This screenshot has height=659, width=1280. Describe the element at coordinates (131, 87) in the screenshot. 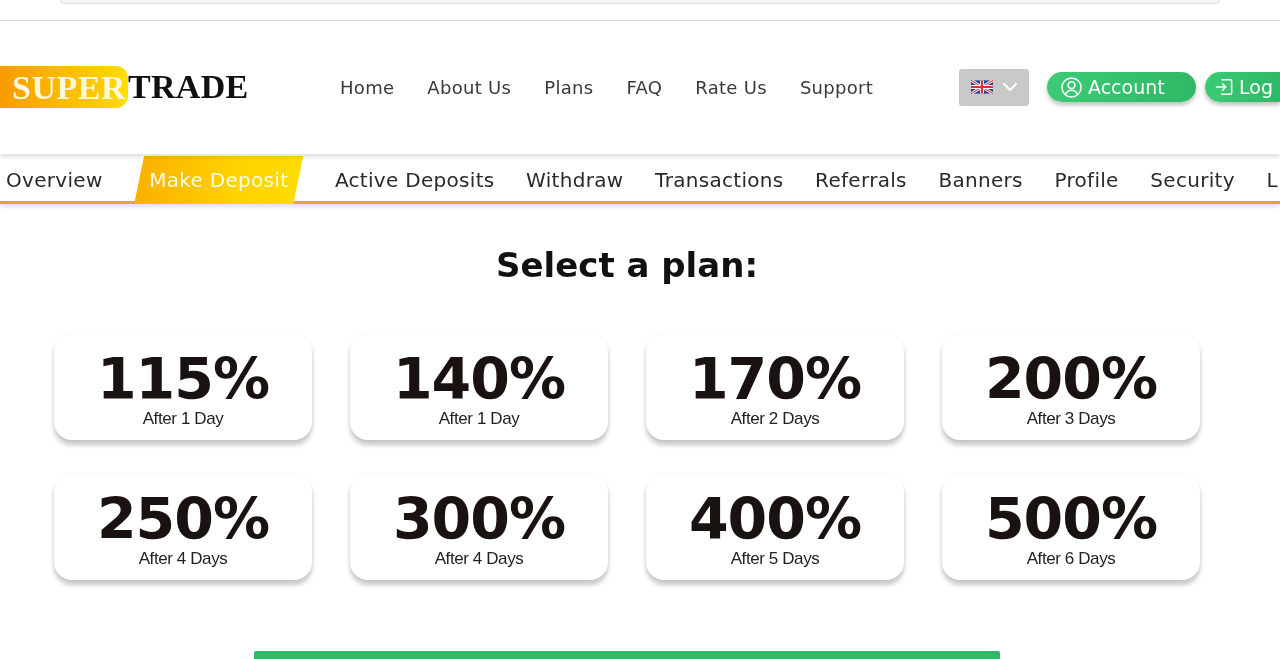

I see `logo: SUPERTRADE` at that location.